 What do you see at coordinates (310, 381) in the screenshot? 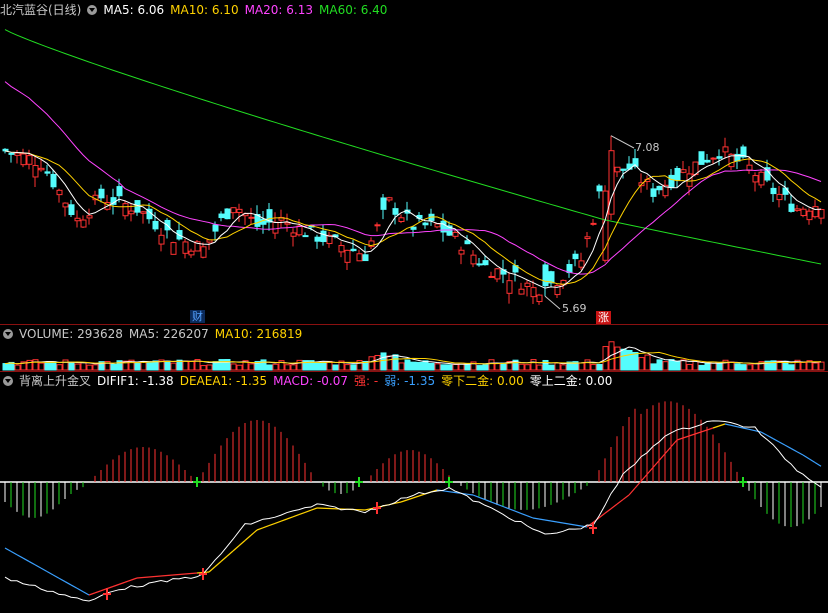
I see `macd-value-label: MACD: -0.07` at bounding box center [310, 381].